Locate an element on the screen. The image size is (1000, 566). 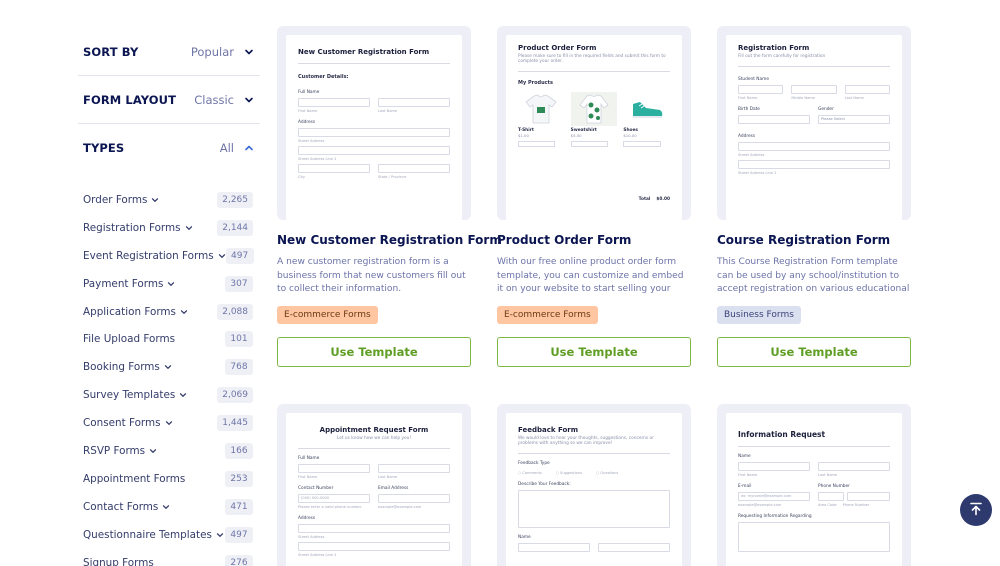
sort-by-value: Popular is located at coordinates (212, 51).